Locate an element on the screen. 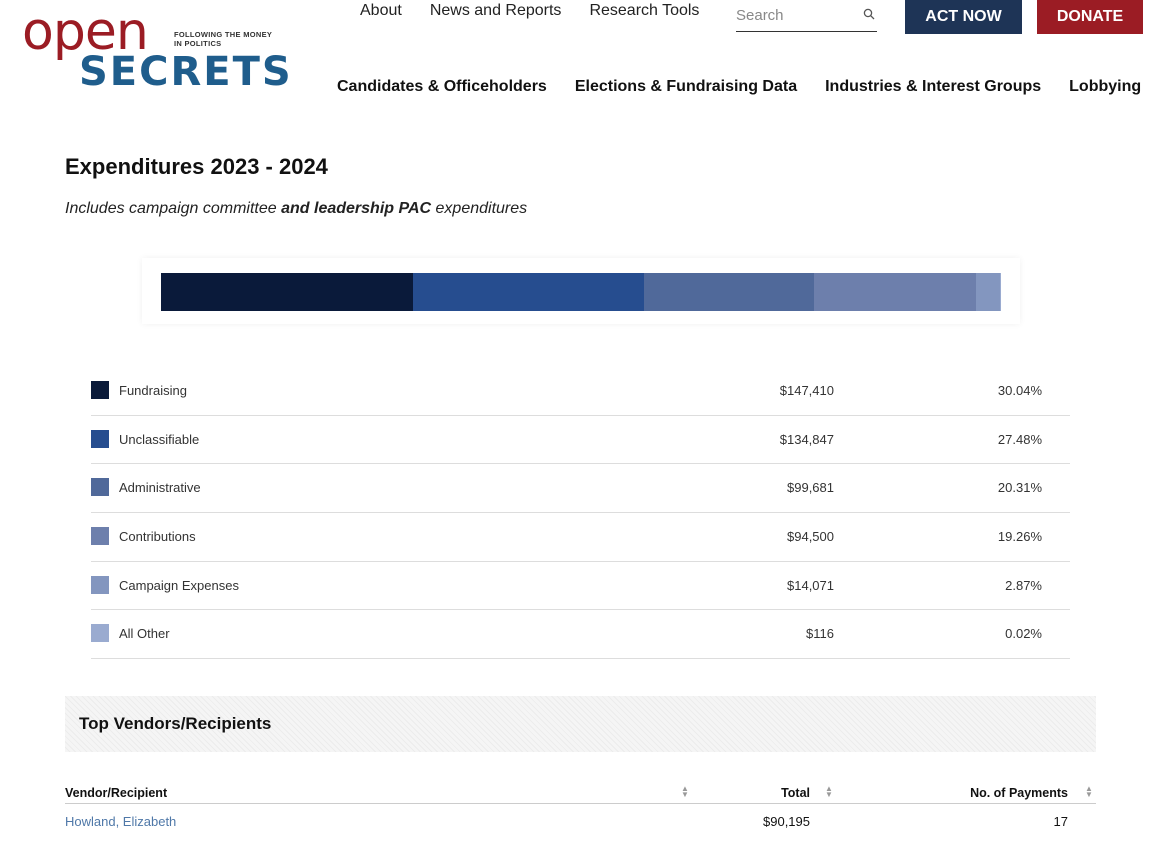  search-input is located at coordinates (796, 15).